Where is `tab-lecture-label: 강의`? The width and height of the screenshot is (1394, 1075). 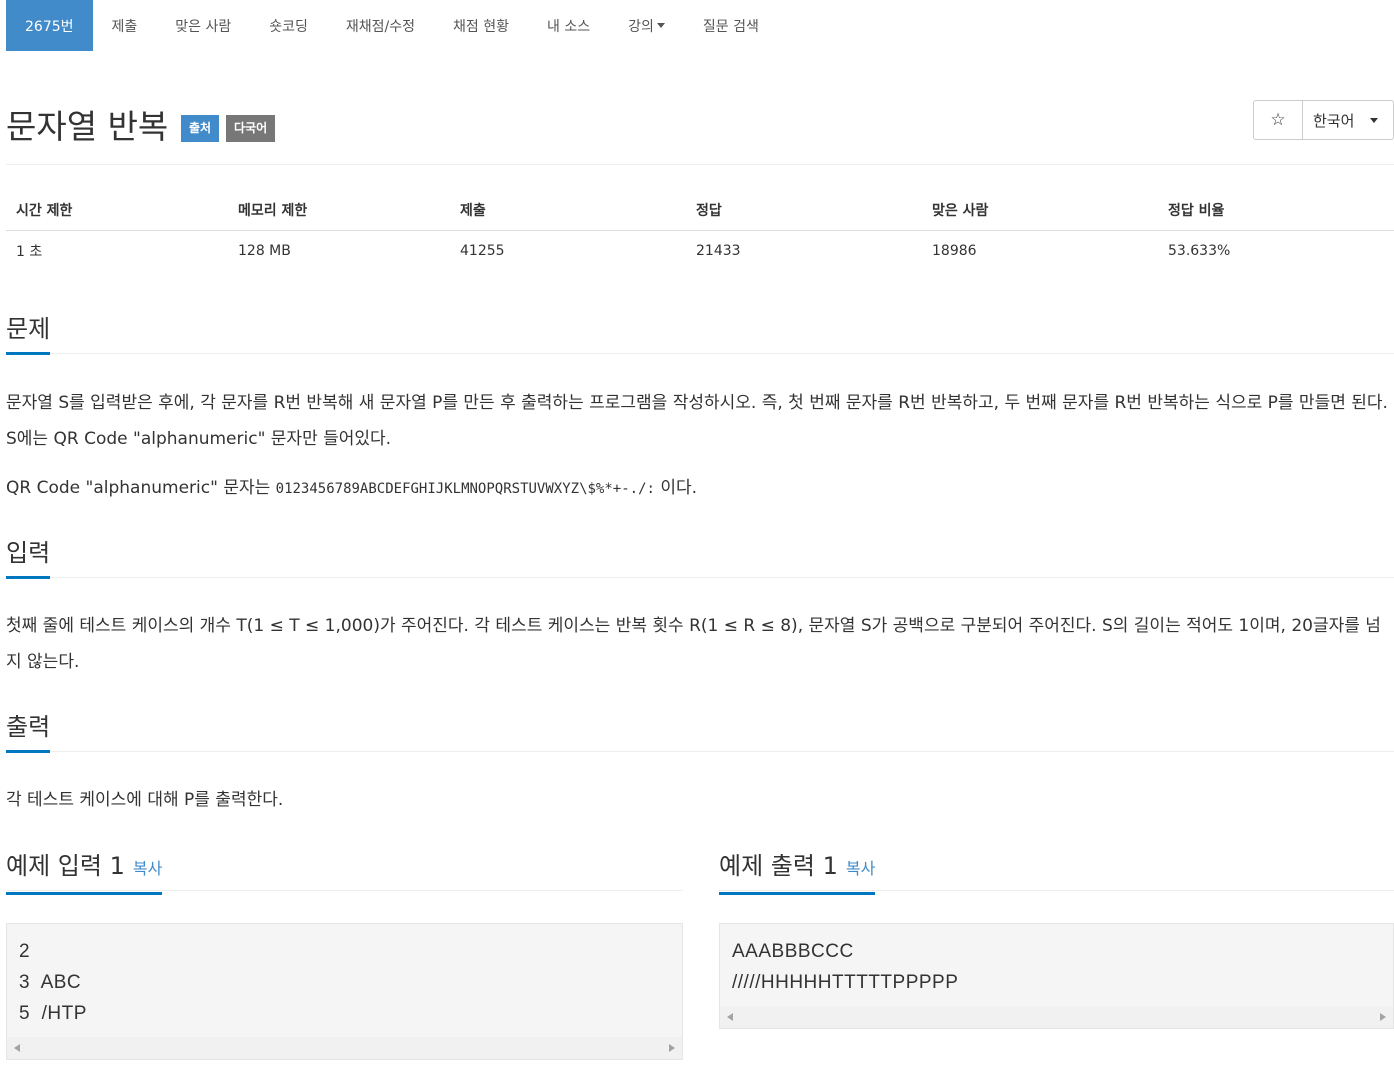
tab-lecture-label: 강의 is located at coordinates (641, 26).